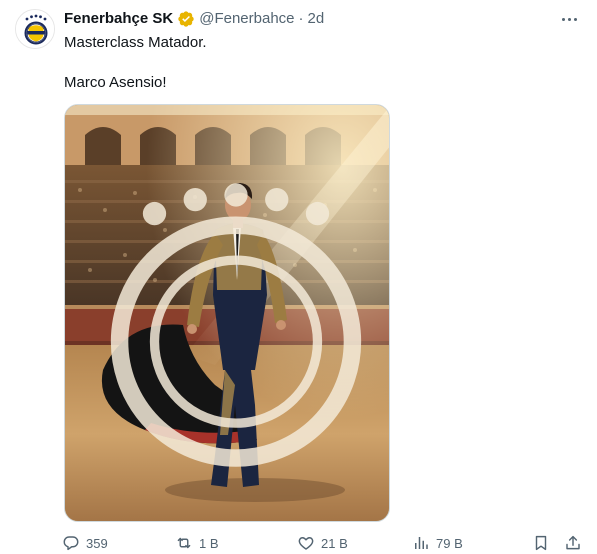  I want to click on bookmark-button, so click(541, 543).